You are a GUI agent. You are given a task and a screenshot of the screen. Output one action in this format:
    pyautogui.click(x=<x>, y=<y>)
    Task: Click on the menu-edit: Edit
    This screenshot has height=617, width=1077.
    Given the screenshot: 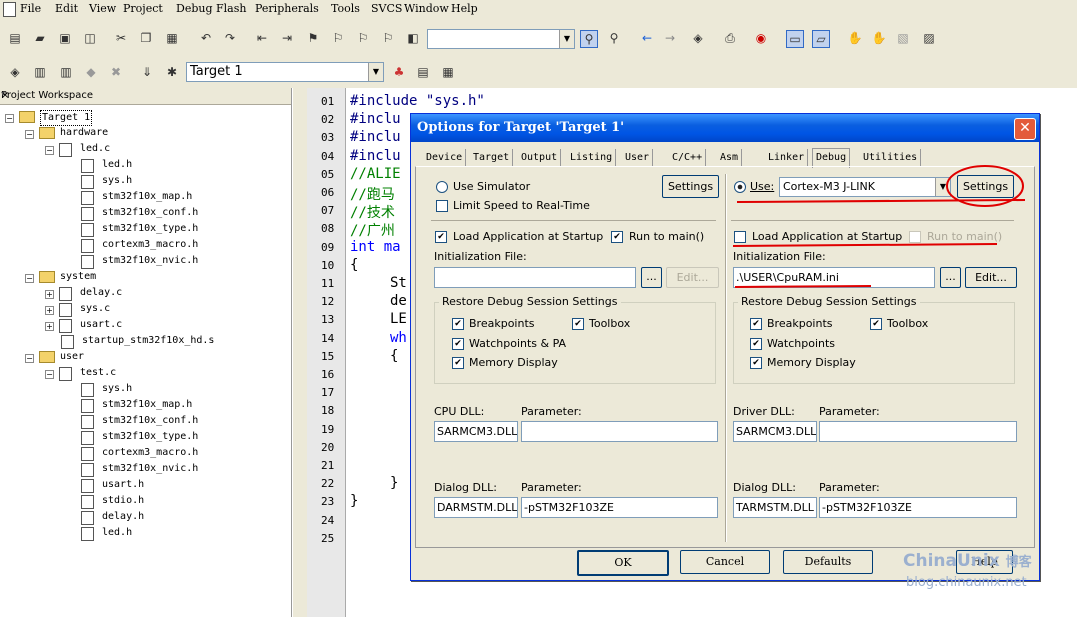 What is the action you would take?
    pyautogui.click(x=66, y=8)
    